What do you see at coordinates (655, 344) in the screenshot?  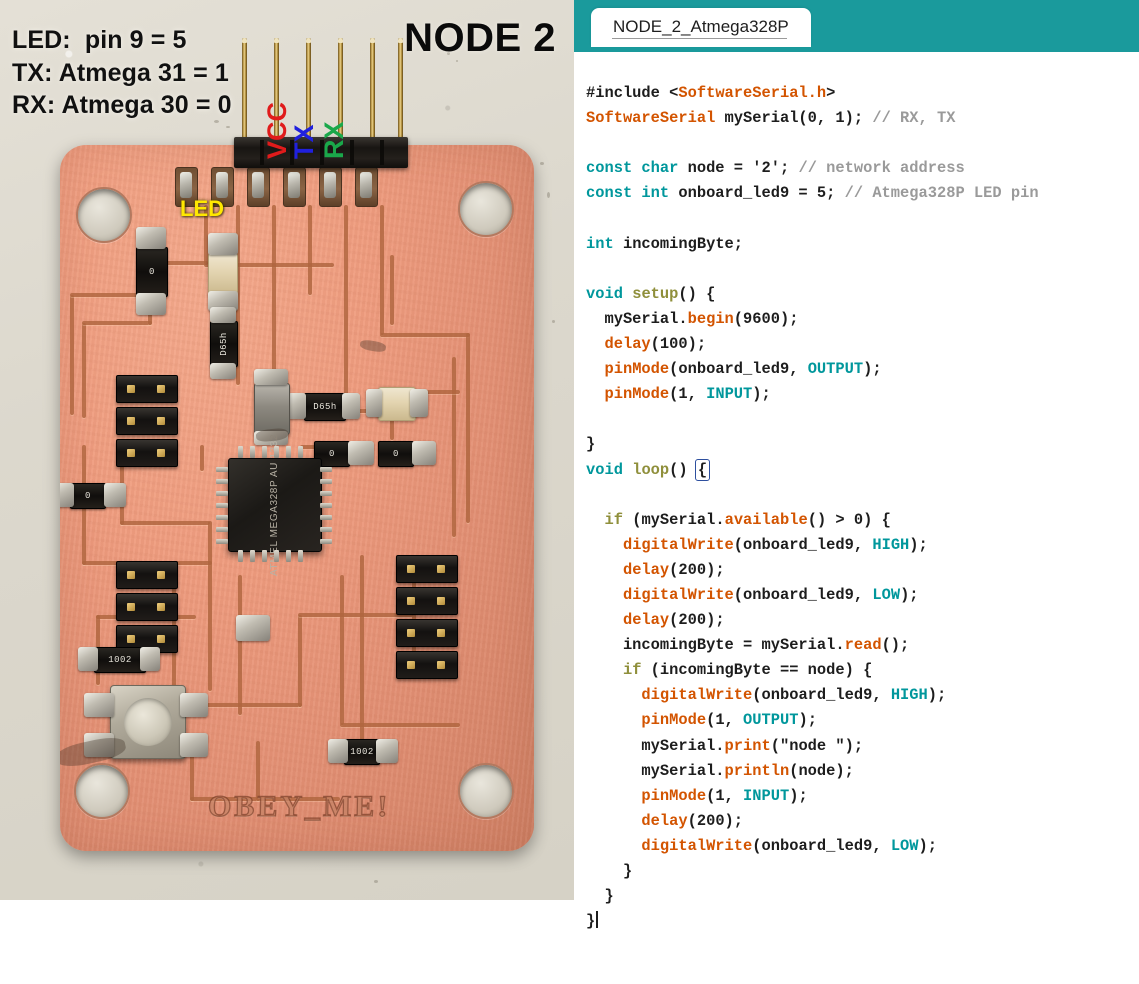 I see `code-line: delay(100);` at bounding box center [655, 344].